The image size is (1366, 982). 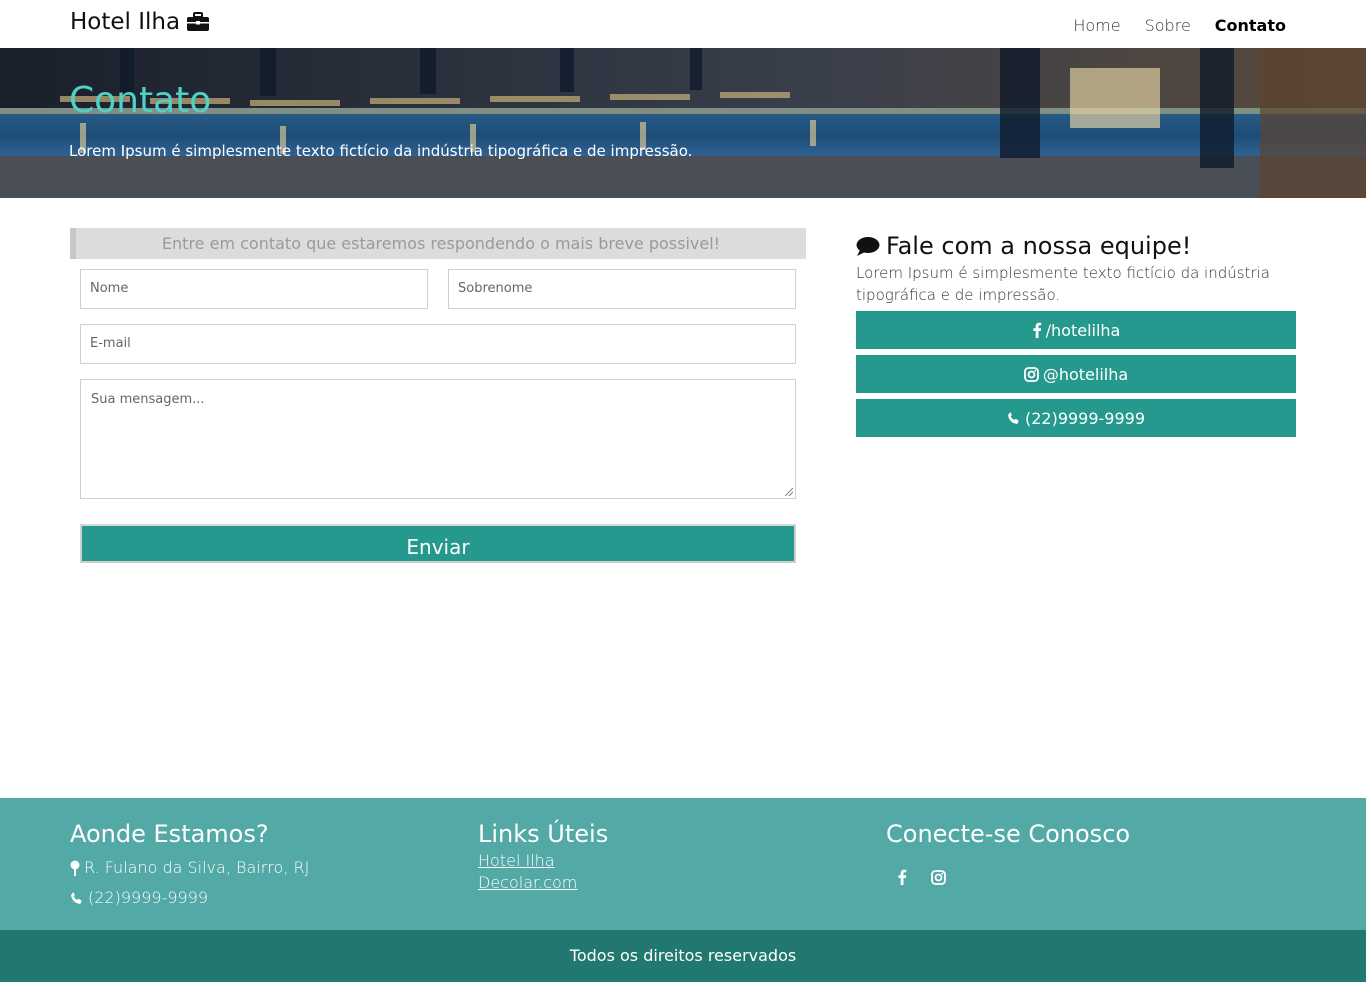 I want to click on facebook-label: /hotelilha, so click(x=1083, y=330).